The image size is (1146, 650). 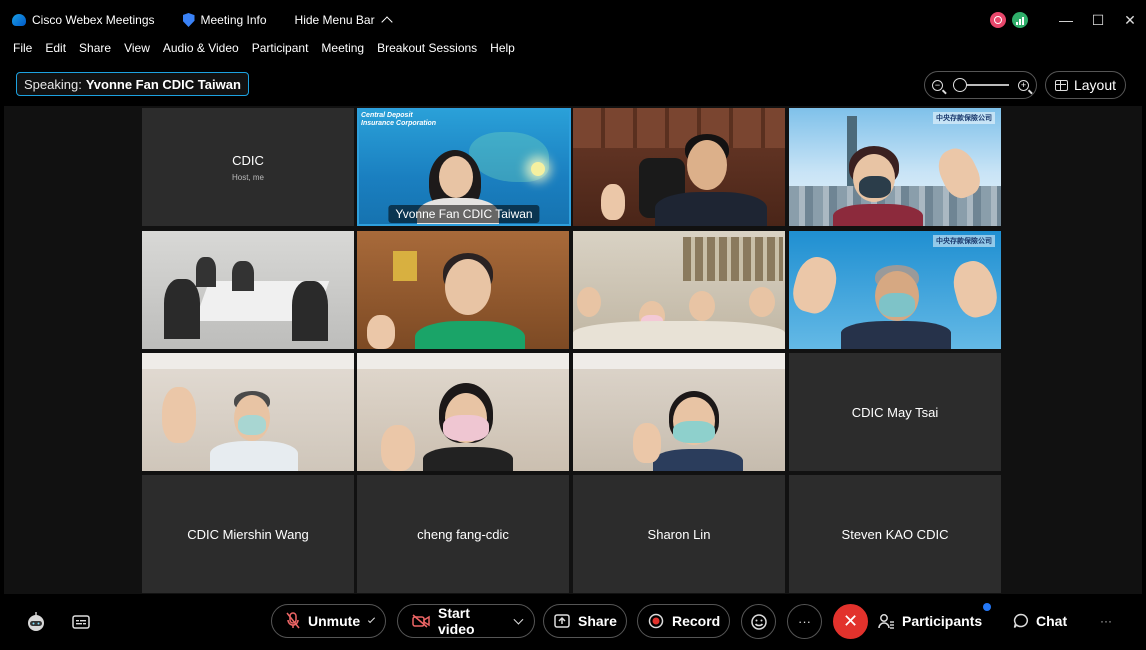 What do you see at coordinates (280, 48) in the screenshot?
I see `menu-participant: Participant` at bounding box center [280, 48].